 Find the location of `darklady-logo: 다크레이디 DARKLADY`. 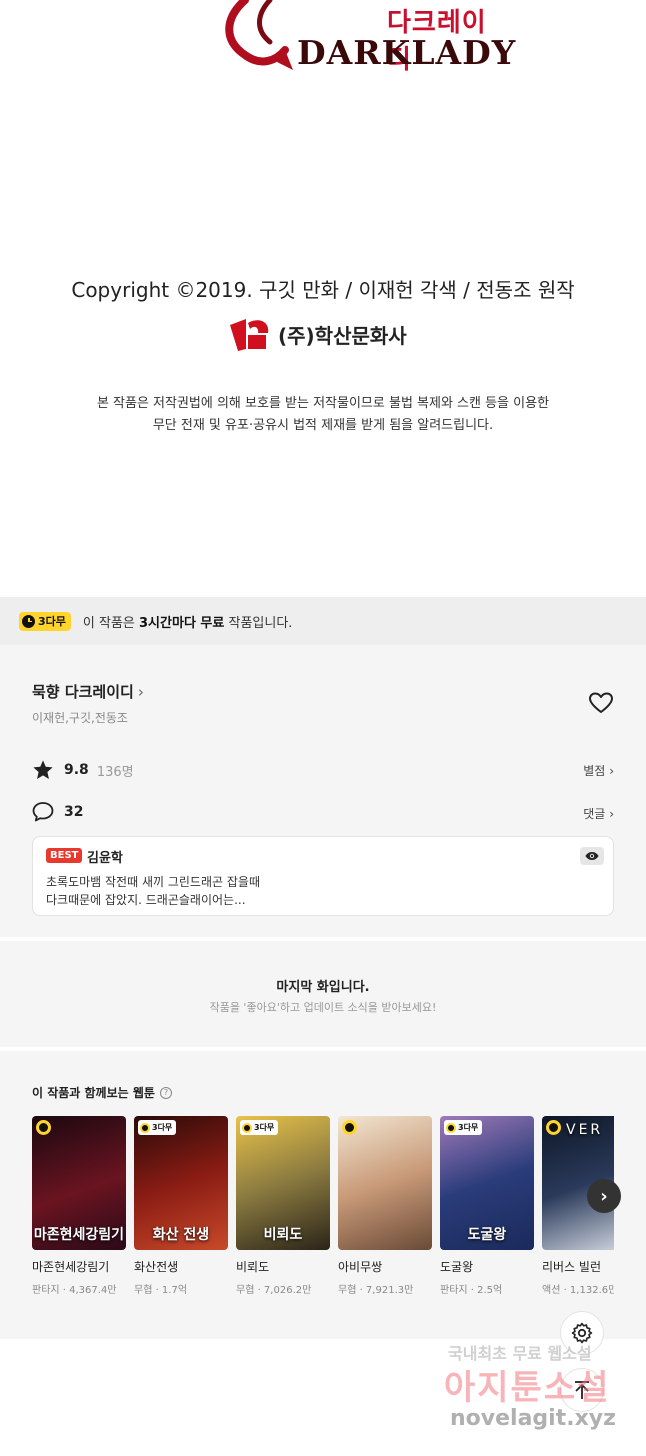

darklady-logo: 다크레이디 DARKLADY is located at coordinates (365, 37).